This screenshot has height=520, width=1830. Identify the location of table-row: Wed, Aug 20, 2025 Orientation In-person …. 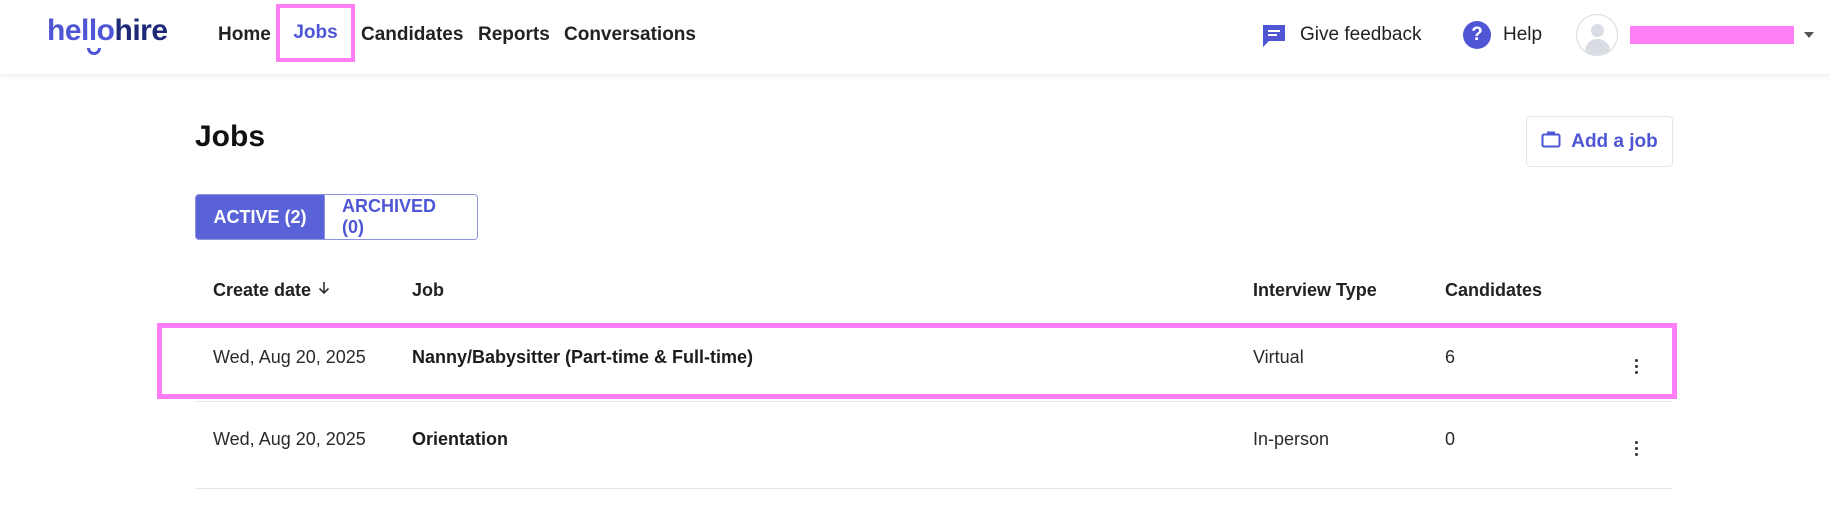
(934, 448).